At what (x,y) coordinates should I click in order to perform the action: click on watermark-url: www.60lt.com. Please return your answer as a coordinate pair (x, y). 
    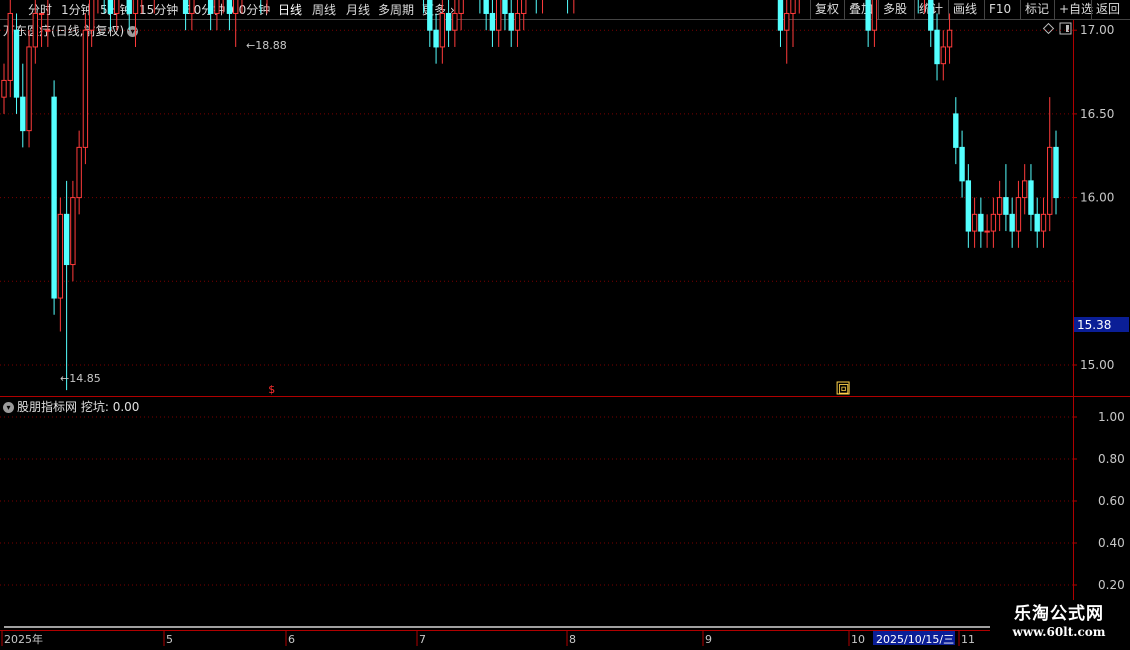
    Looking at the image, I should click on (1059, 632).